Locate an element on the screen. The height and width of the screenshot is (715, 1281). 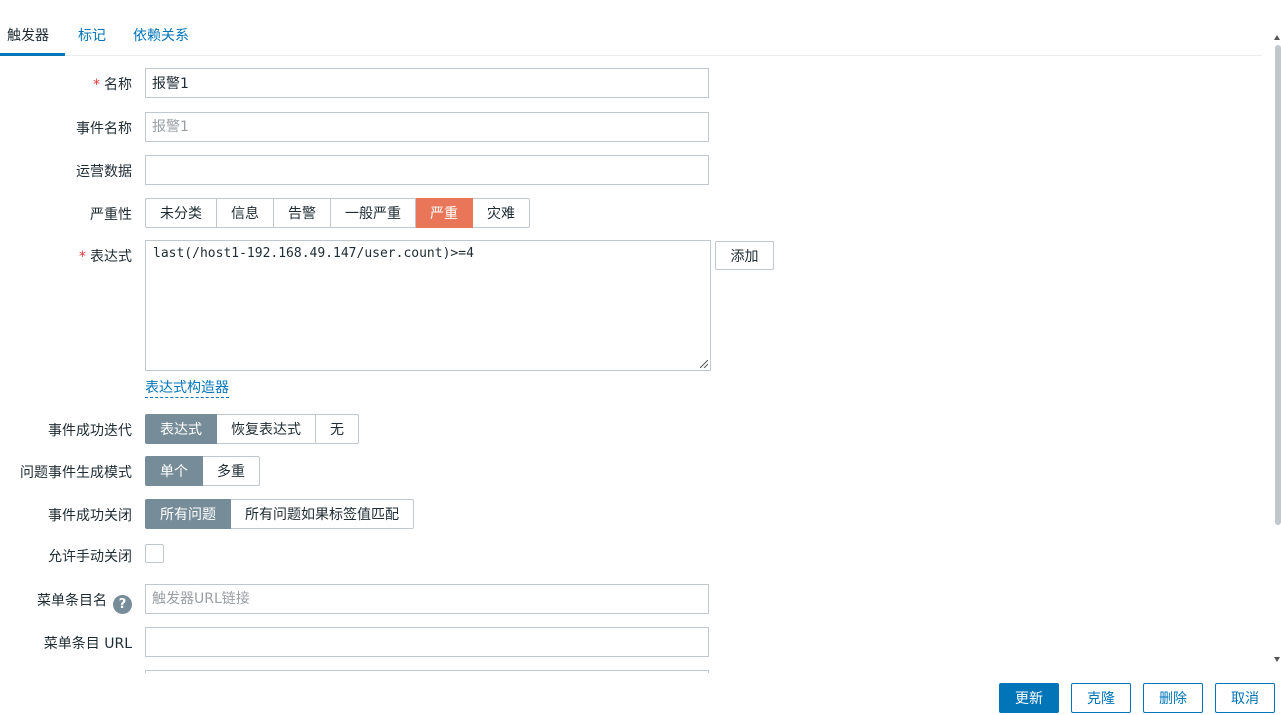
tab-bar: 触发器 标记 依赖关系 is located at coordinates (631, 36).